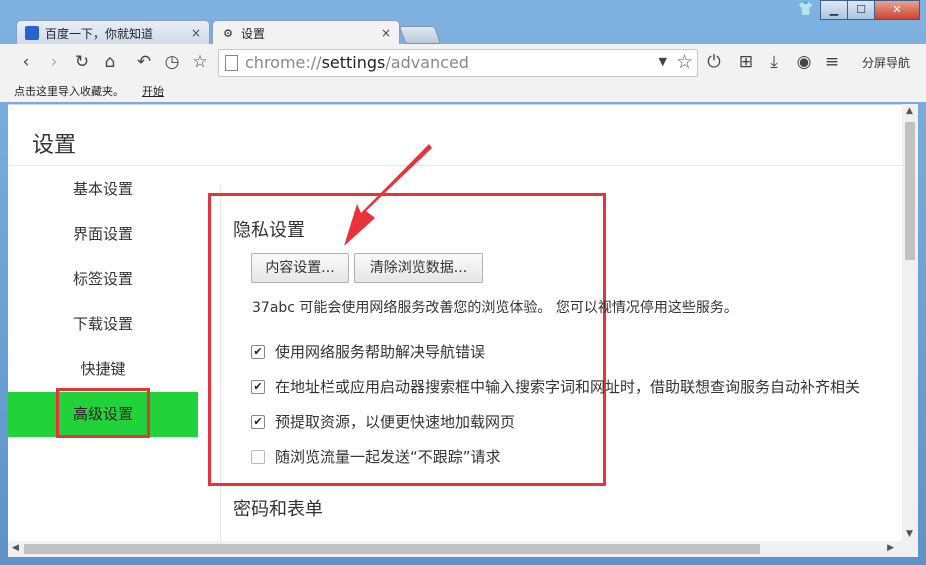 The image size is (926, 565). I want to click on tab-settings: ⚙ 设置 ×, so click(306, 32).